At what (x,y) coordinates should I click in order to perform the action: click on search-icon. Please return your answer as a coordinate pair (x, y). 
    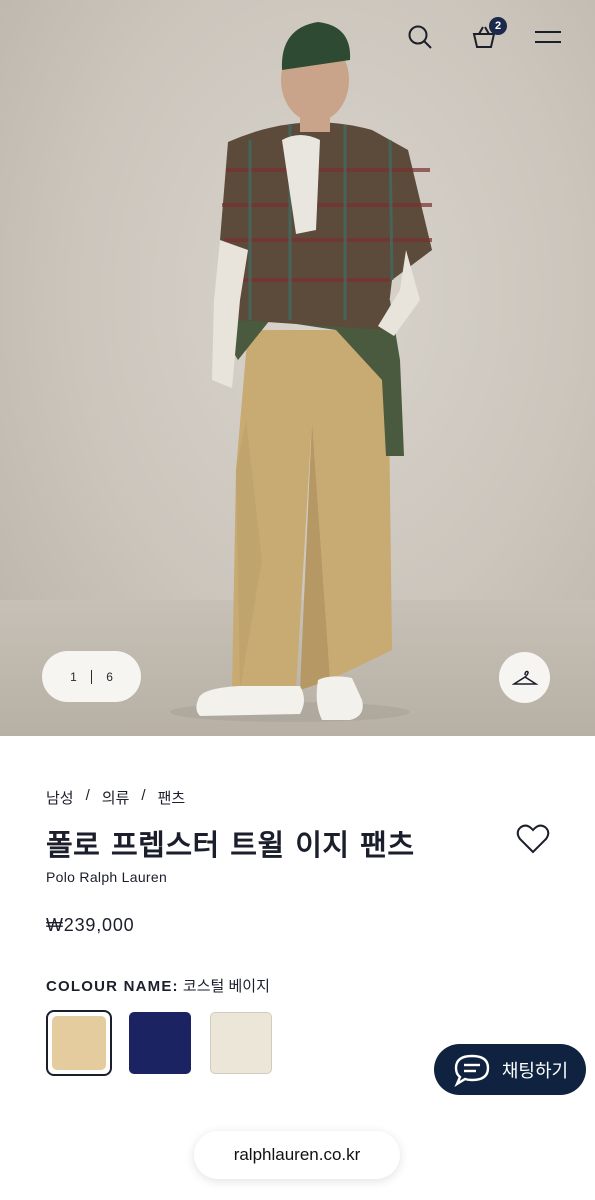
    Looking at the image, I should click on (420, 37).